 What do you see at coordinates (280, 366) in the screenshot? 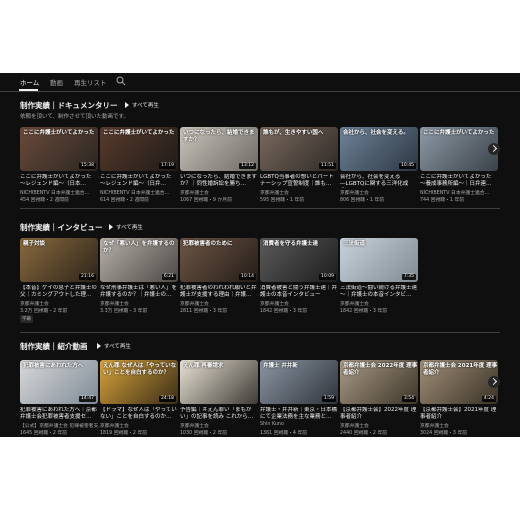
I see `thumbnail-caption: 弁護士 井井新` at bounding box center [280, 366].